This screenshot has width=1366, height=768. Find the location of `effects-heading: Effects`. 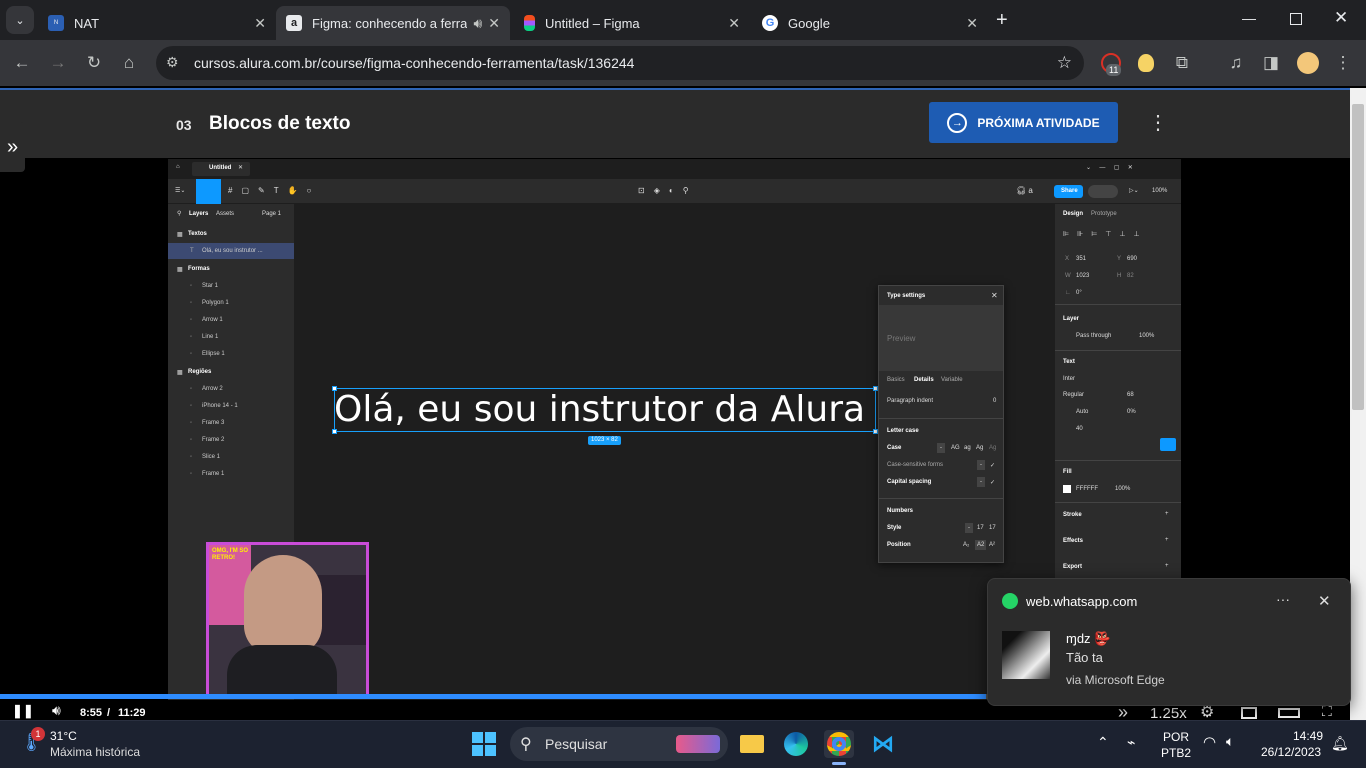

effects-heading: Effects is located at coordinates (1073, 541).